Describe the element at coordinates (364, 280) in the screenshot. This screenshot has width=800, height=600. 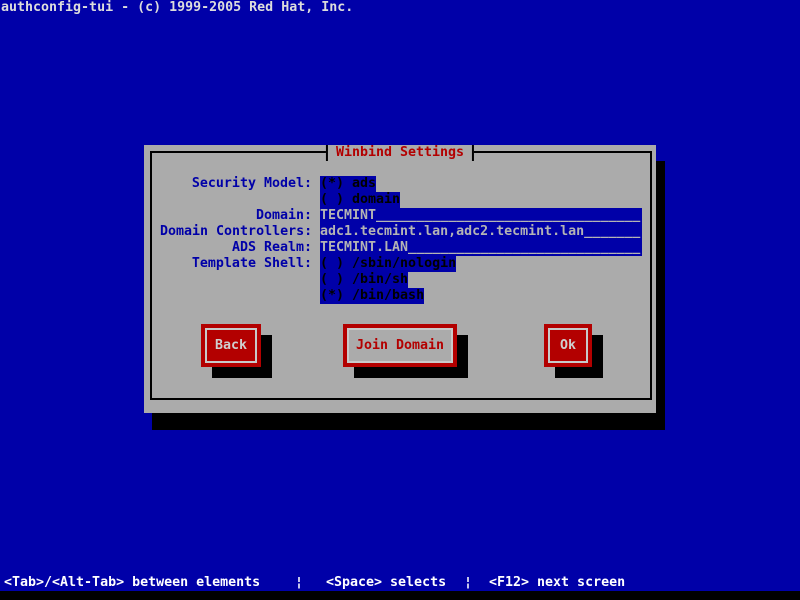
I see `radio-shell-sh: ( ) /bin/sh` at that location.